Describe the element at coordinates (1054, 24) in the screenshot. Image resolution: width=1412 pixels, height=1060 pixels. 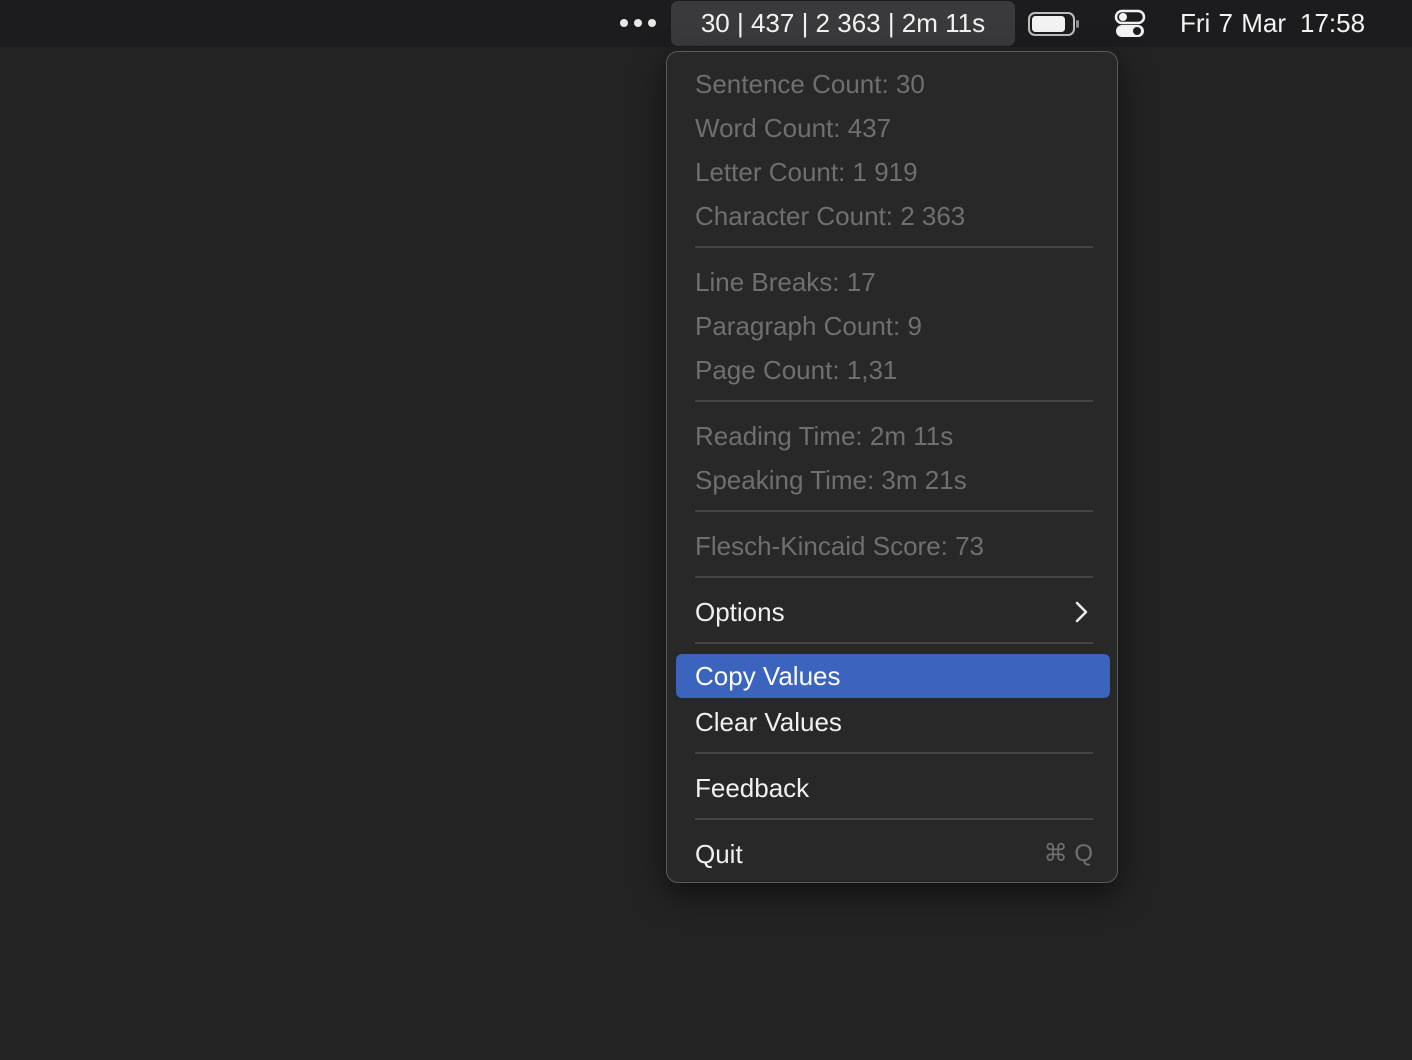
I see `battery-icon` at that location.